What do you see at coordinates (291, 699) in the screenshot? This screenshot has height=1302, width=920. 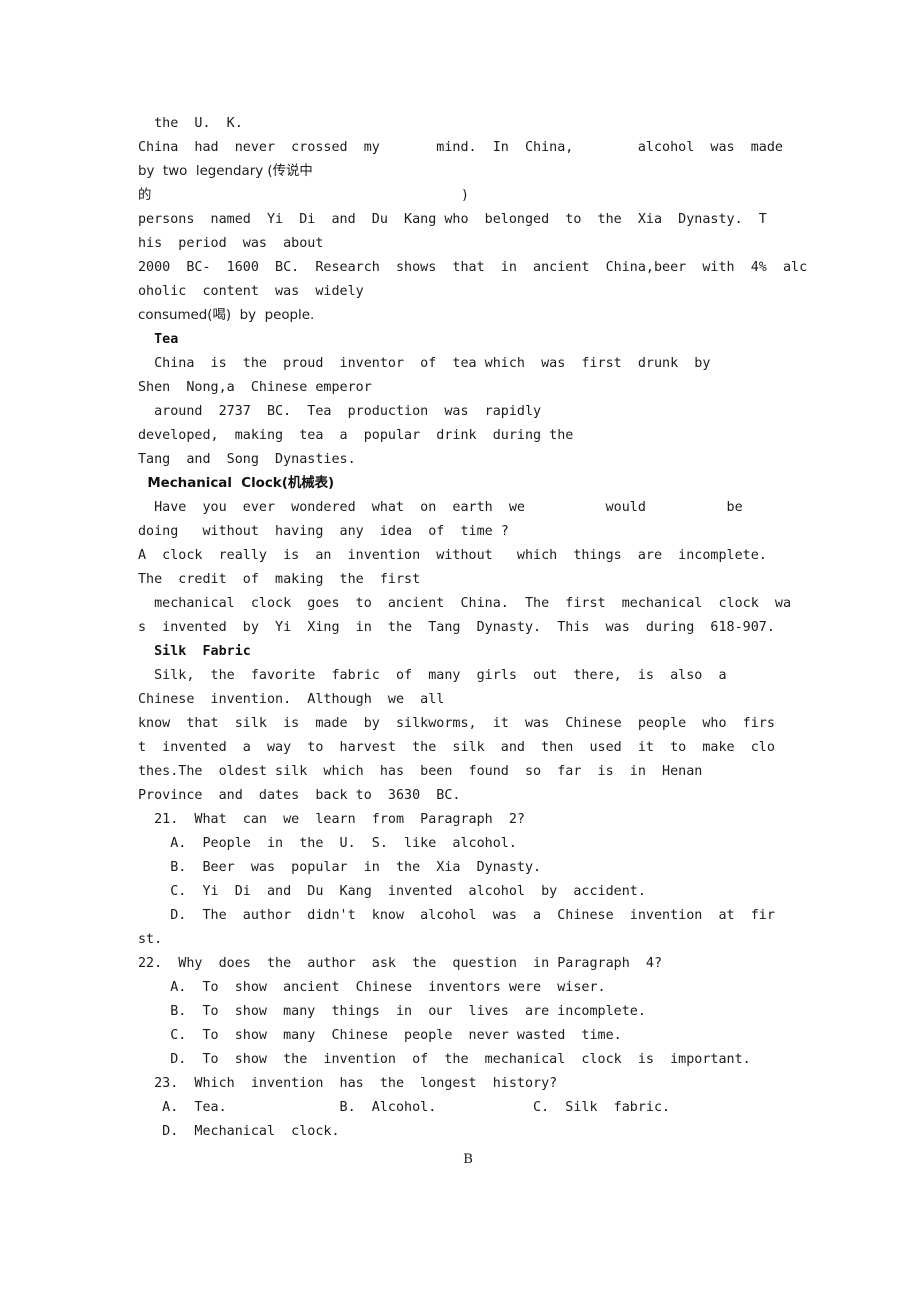 I see `text-line: Chinese invention. Although we all` at bounding box center [291, 699].